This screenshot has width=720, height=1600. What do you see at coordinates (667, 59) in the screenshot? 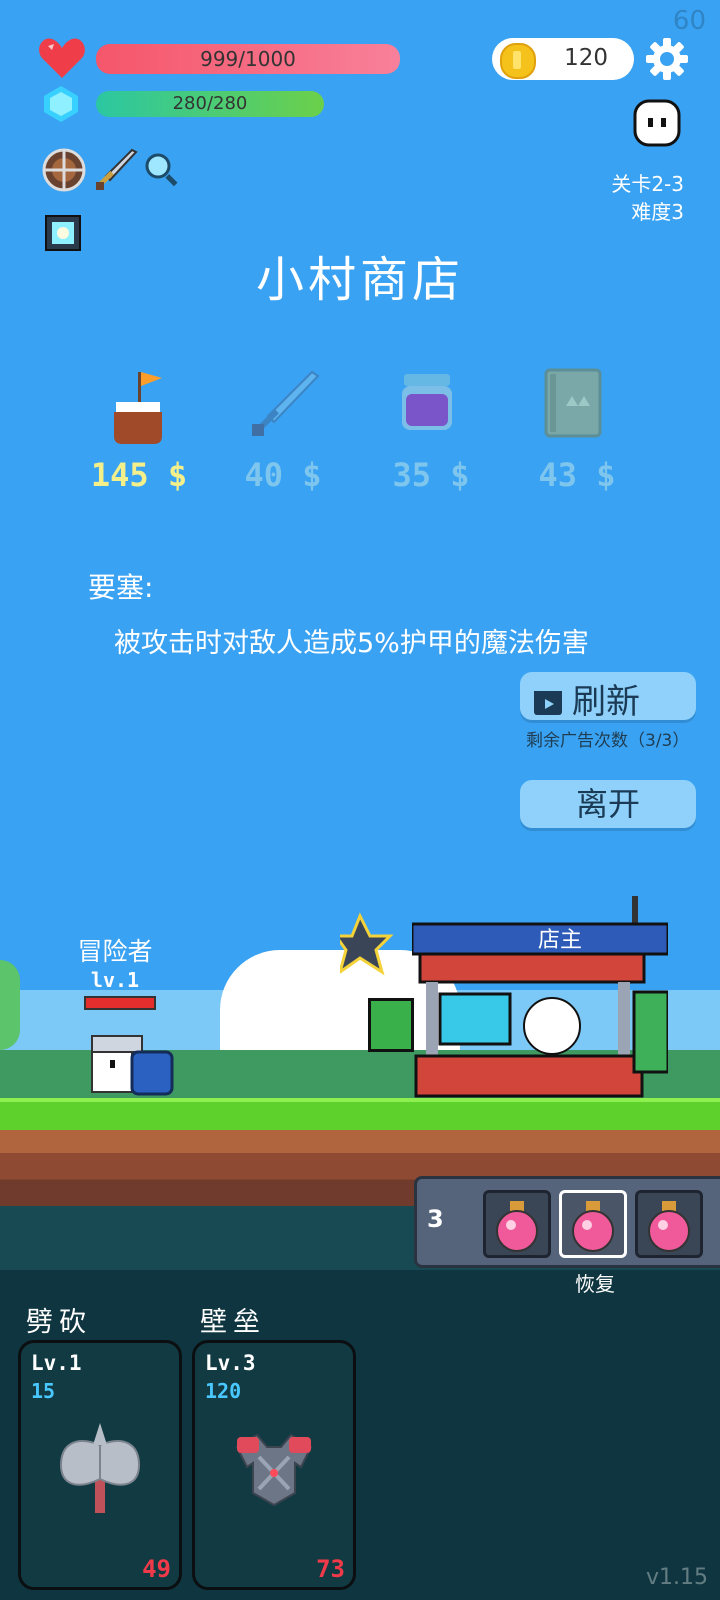
I see `gear-icon` at bounding box center [667, 59].